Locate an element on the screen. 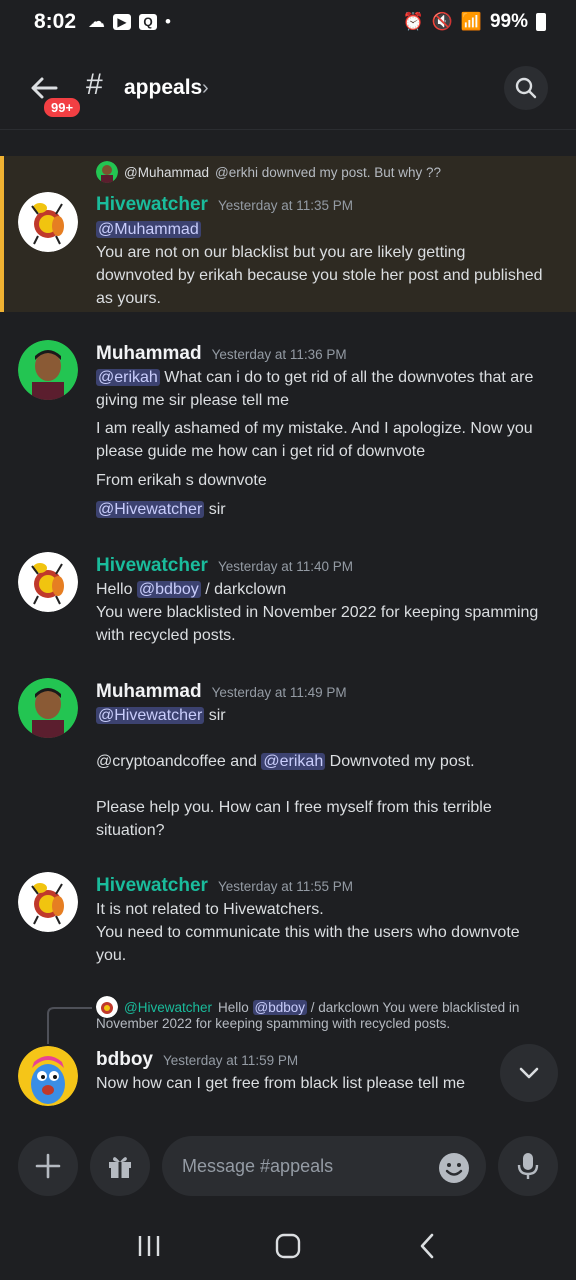 The height and width of the screenshot is (1280, 576). message-header: Muhammad Yesterday at 11:36 PM is located at coordinates (331, 354).